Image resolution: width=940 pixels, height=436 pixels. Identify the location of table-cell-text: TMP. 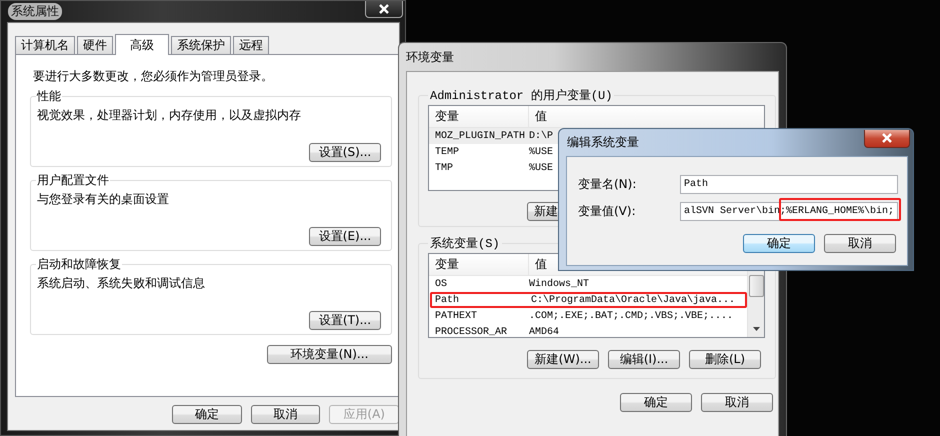
(444, 168).